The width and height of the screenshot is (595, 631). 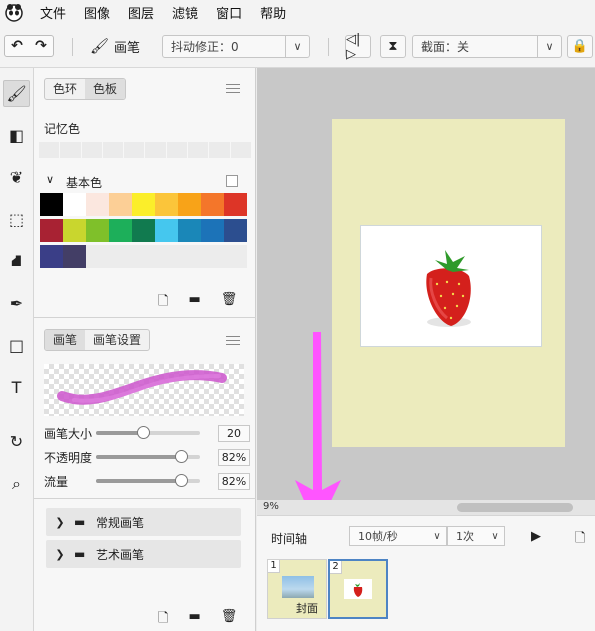 What do you see at coordinates (143, 522) in the screenshot?
I see `brush-folder-regular: ❯ ▬ 常规画笔` at bounding box center [143, 522].